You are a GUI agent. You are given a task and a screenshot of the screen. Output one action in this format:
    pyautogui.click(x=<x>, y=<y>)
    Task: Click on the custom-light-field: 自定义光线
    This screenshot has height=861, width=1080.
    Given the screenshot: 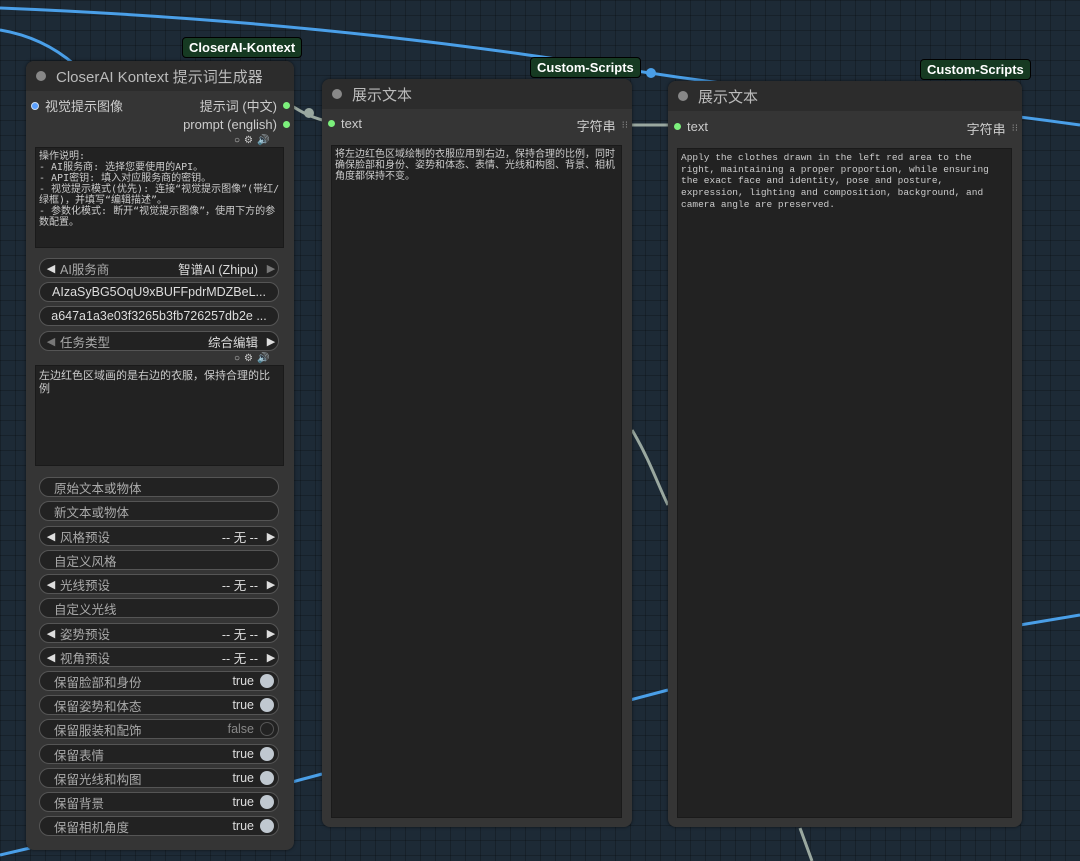 What is the action you would take?
    pyautogui.click(x=159, y=608)
    